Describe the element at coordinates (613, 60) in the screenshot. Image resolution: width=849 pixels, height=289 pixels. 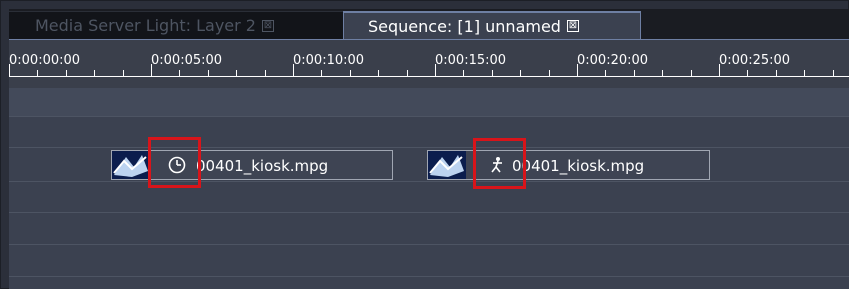
I see `timecode-label: 0:00:20:00` at that location.